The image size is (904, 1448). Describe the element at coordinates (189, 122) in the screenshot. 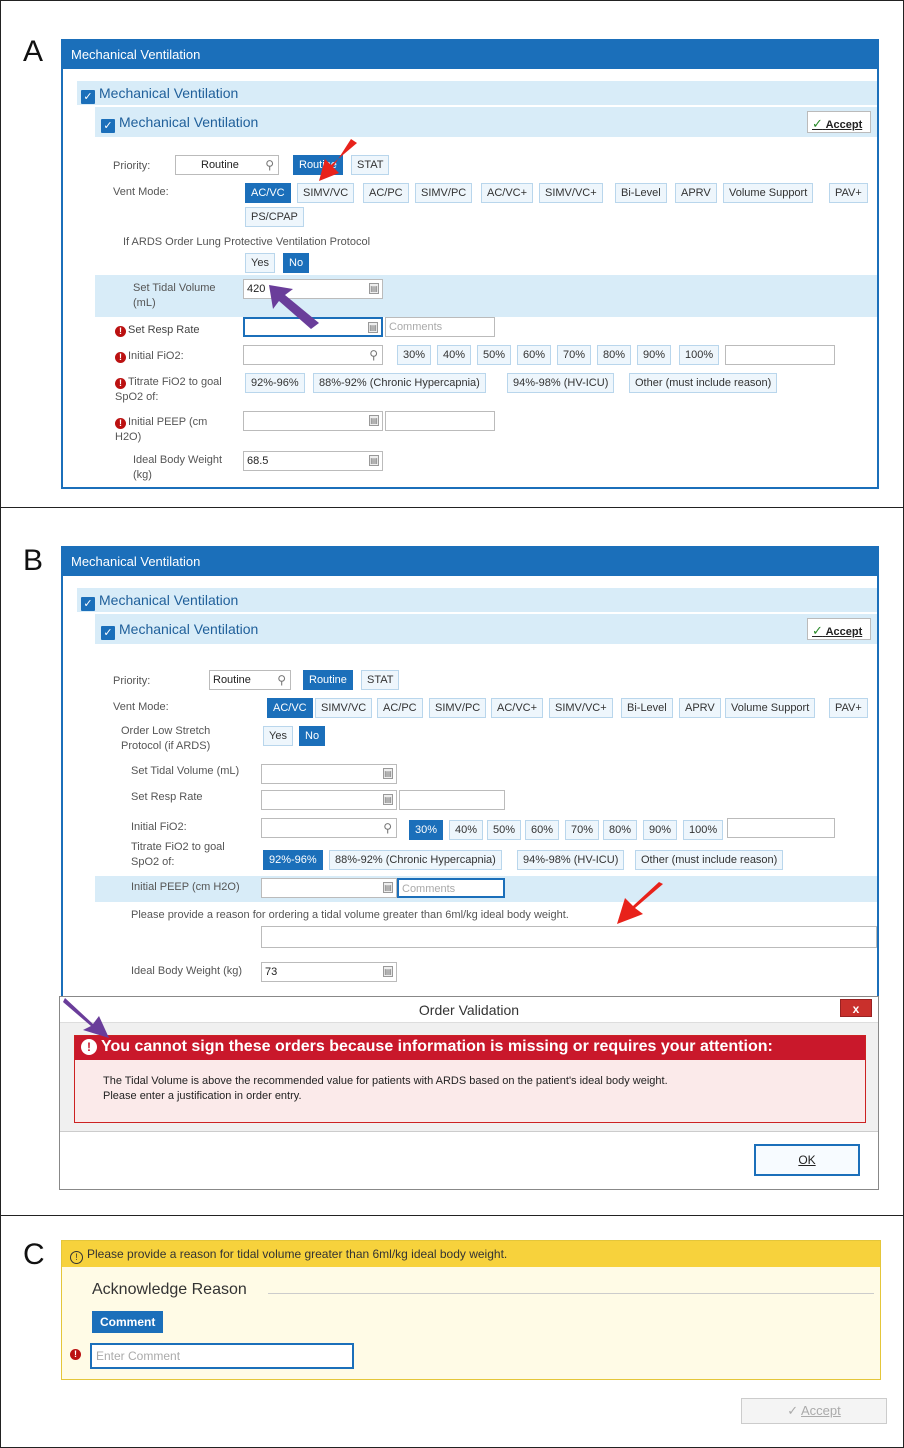

I see `order-label: Mechanical Ventilation` at that location.